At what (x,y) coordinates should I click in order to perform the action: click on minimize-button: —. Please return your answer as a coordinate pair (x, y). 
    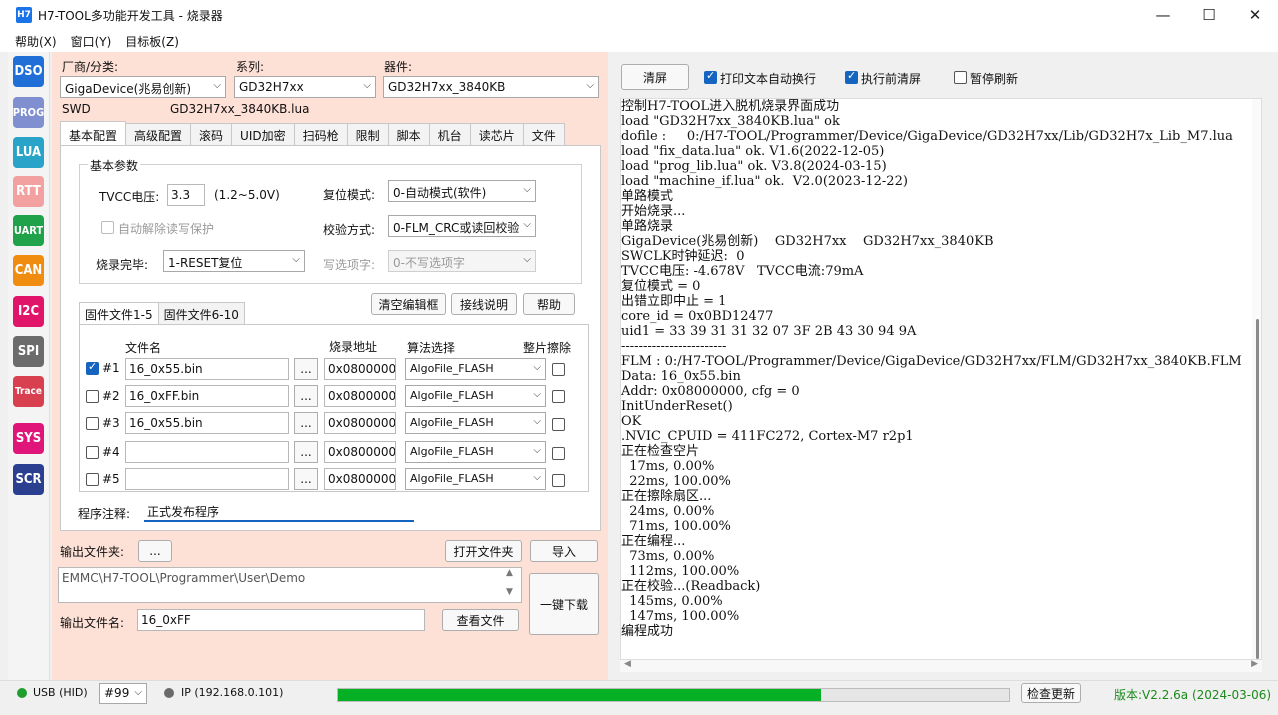
    Looking at the image, I should click on (1163, 15).